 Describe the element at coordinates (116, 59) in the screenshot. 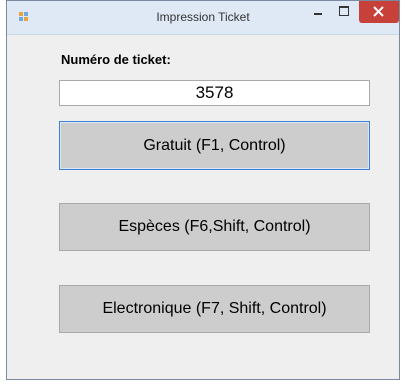

I see `ticket-number-label: Numéro de ticket:` at that location.